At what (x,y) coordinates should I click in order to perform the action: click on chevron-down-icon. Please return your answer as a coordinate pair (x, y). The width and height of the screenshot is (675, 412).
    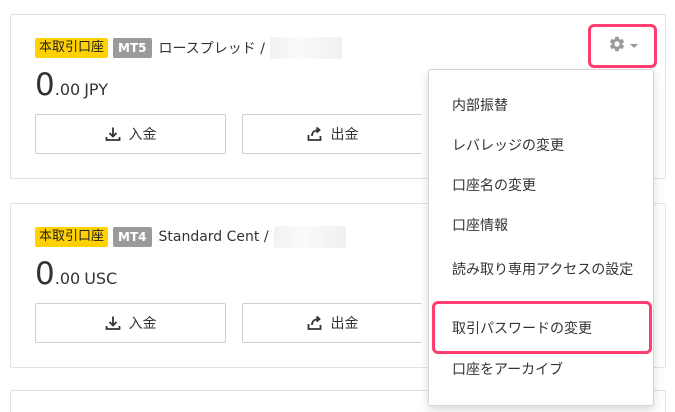
    Looking at the image, I should click on (633, 46).